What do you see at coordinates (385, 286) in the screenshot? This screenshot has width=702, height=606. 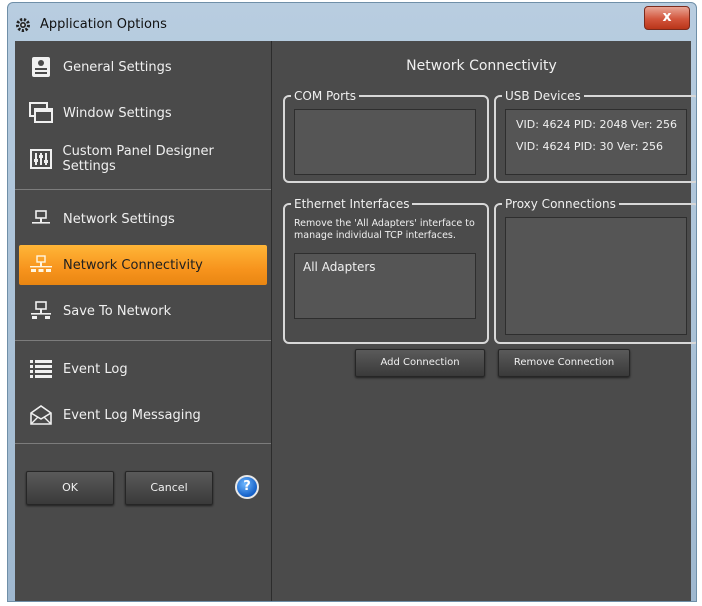 I see `ethernet-interfaces-list: All Adapters` at bounding box center [385, 286].